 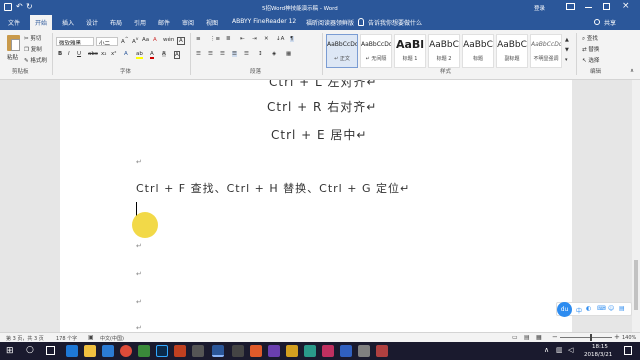 What do you see at coordinates (598, 355) in the screenshot?
I see `clock-date: 2018/3/21` at bounding box center [598, 355].